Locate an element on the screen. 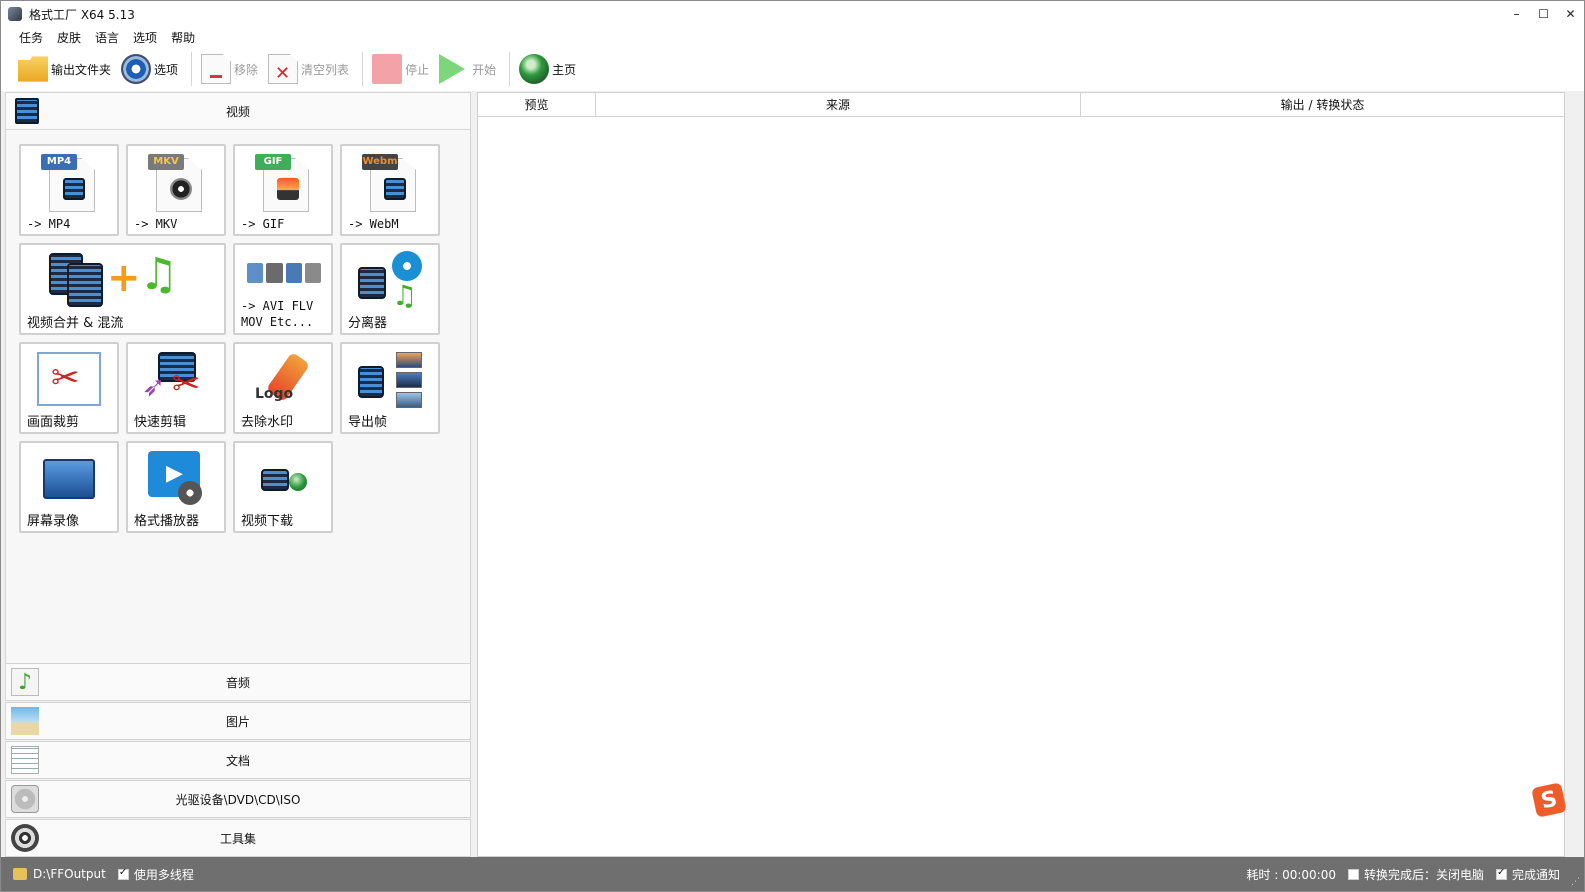 The image size is (1585, 892). start-button: 开始 is located at coordinates (467, 69).